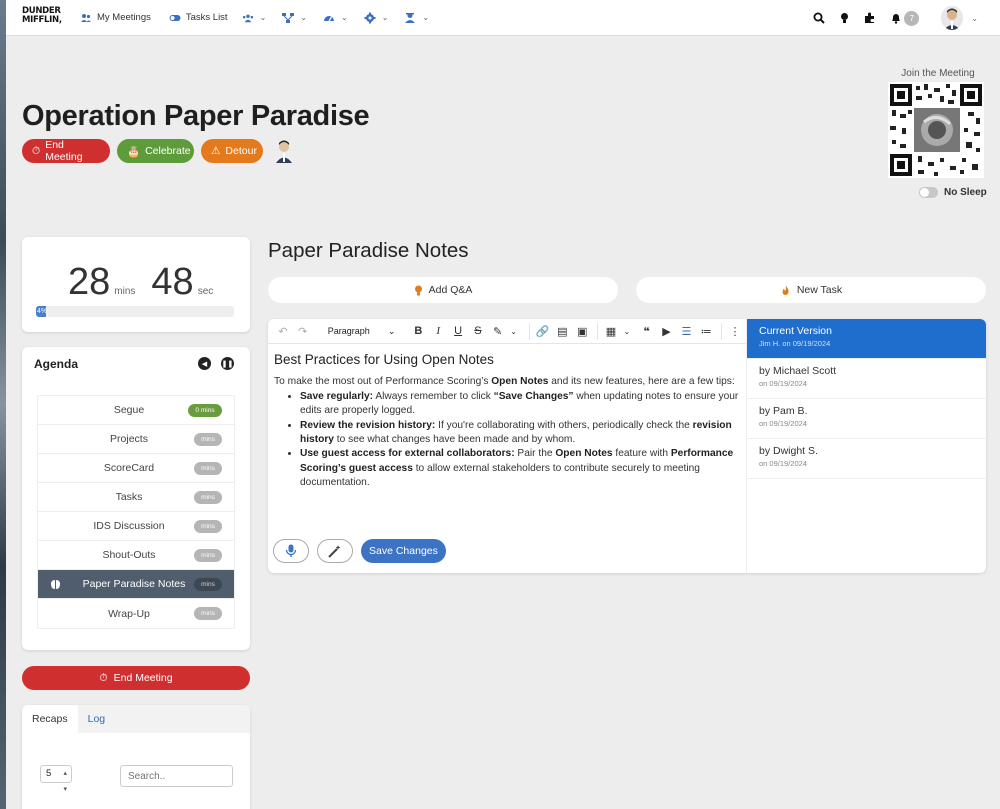 The width and height of the screenshot is (1000, 809). I want to click on join-qr-panel: Join the Meeting No Sleep, so click(938, 133).